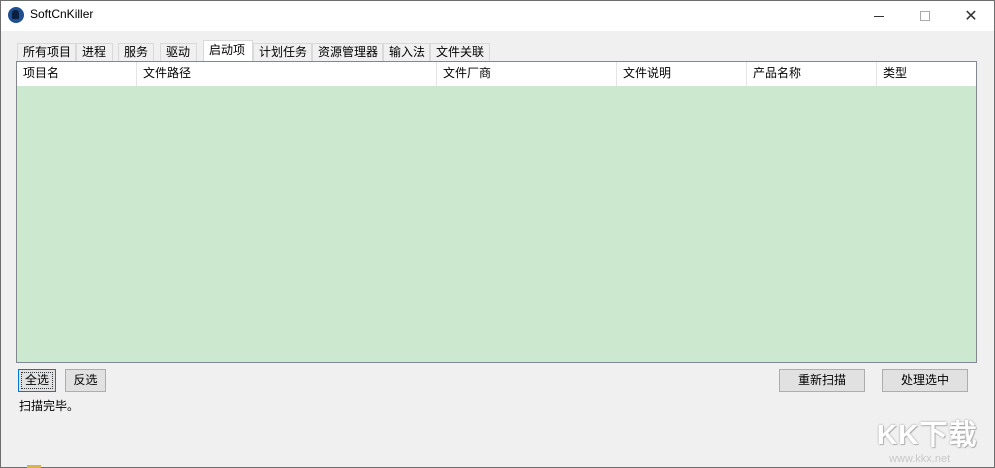 The image size is (995, 468). I want to click on tab-scheduled-tasks: 计划任务, so click(282, 52).